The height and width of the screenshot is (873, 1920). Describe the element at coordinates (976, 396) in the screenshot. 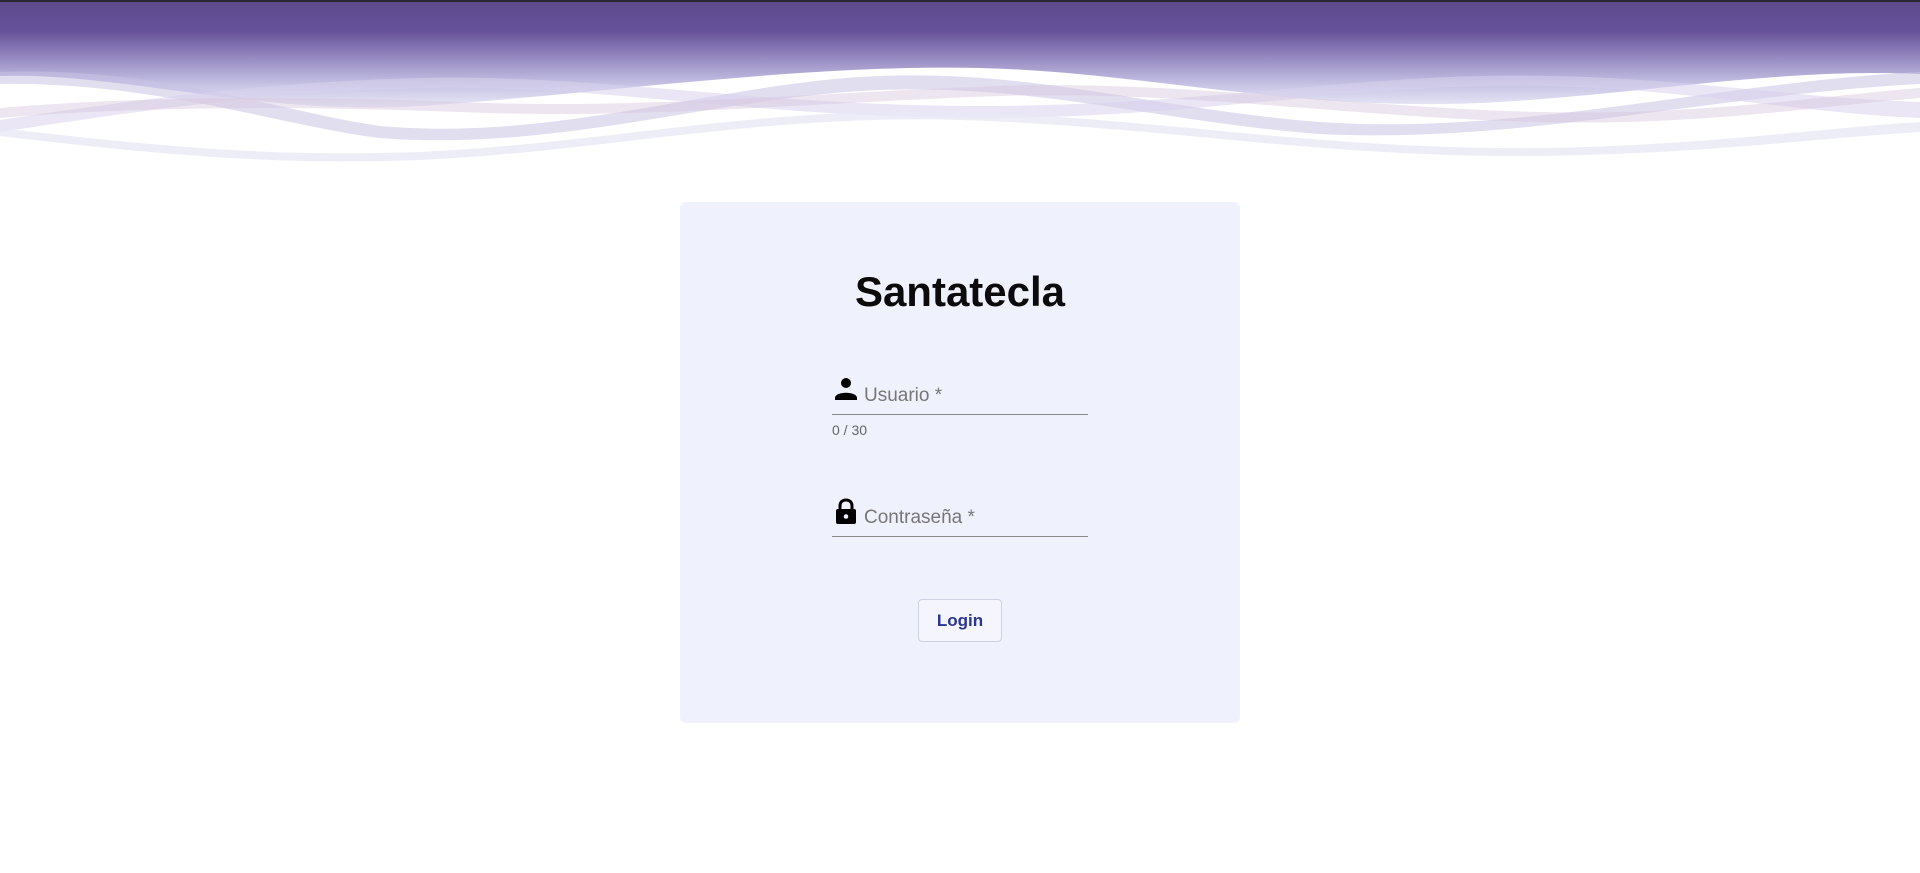

I see `username-input` at that location.